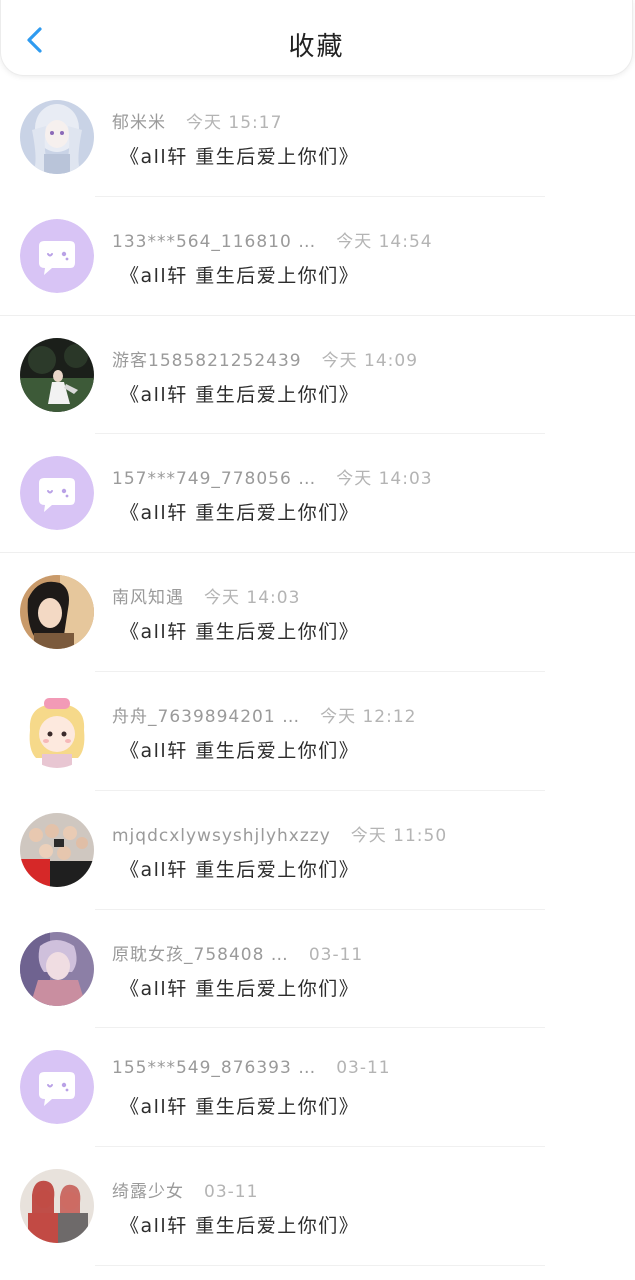 The width and height of the screenshot is (635, 1280). I want to click on item-meta: 原耽女孩_758408 … 03-11, so click(237, 952).